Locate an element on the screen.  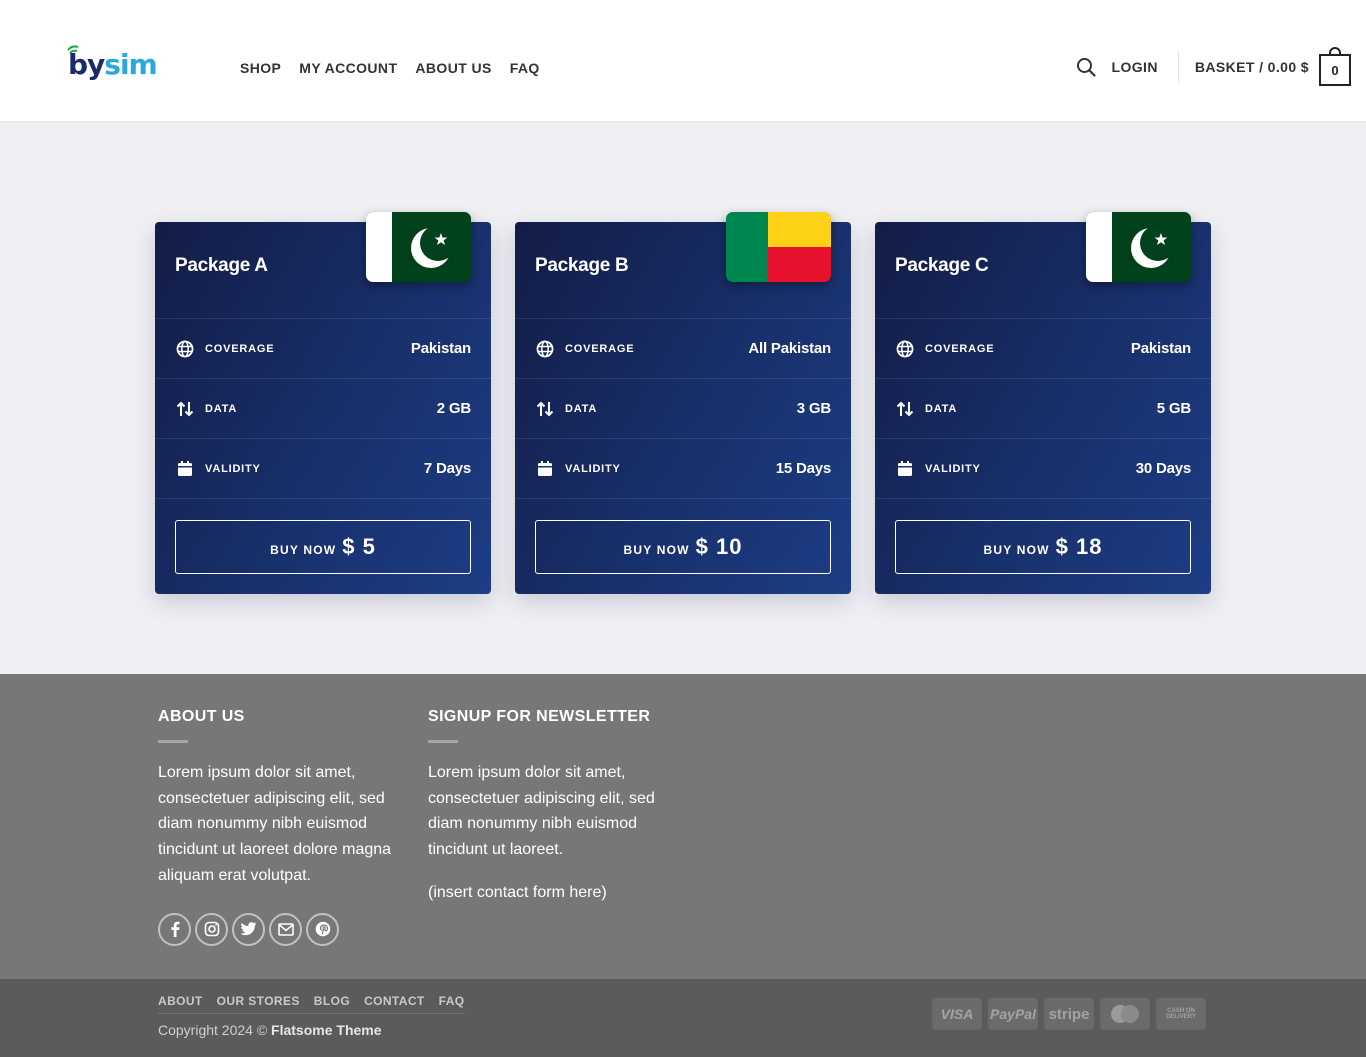
coverage-value: All Pakistan is located at coordinates (789, 348).